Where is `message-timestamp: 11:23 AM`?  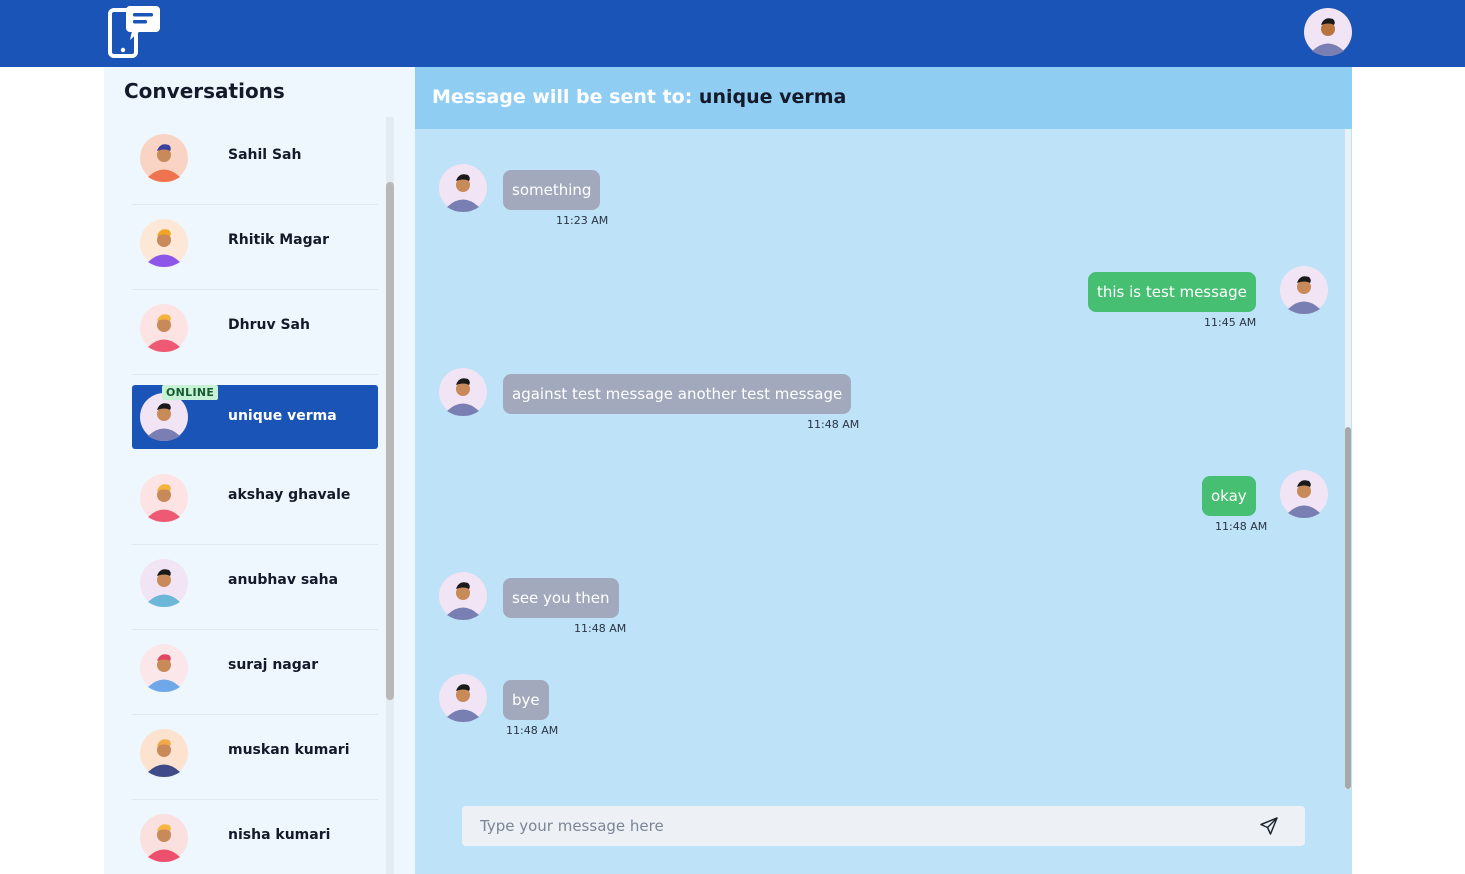
message-timestamp: 11:23 AM is located at coordinates (582, 220).